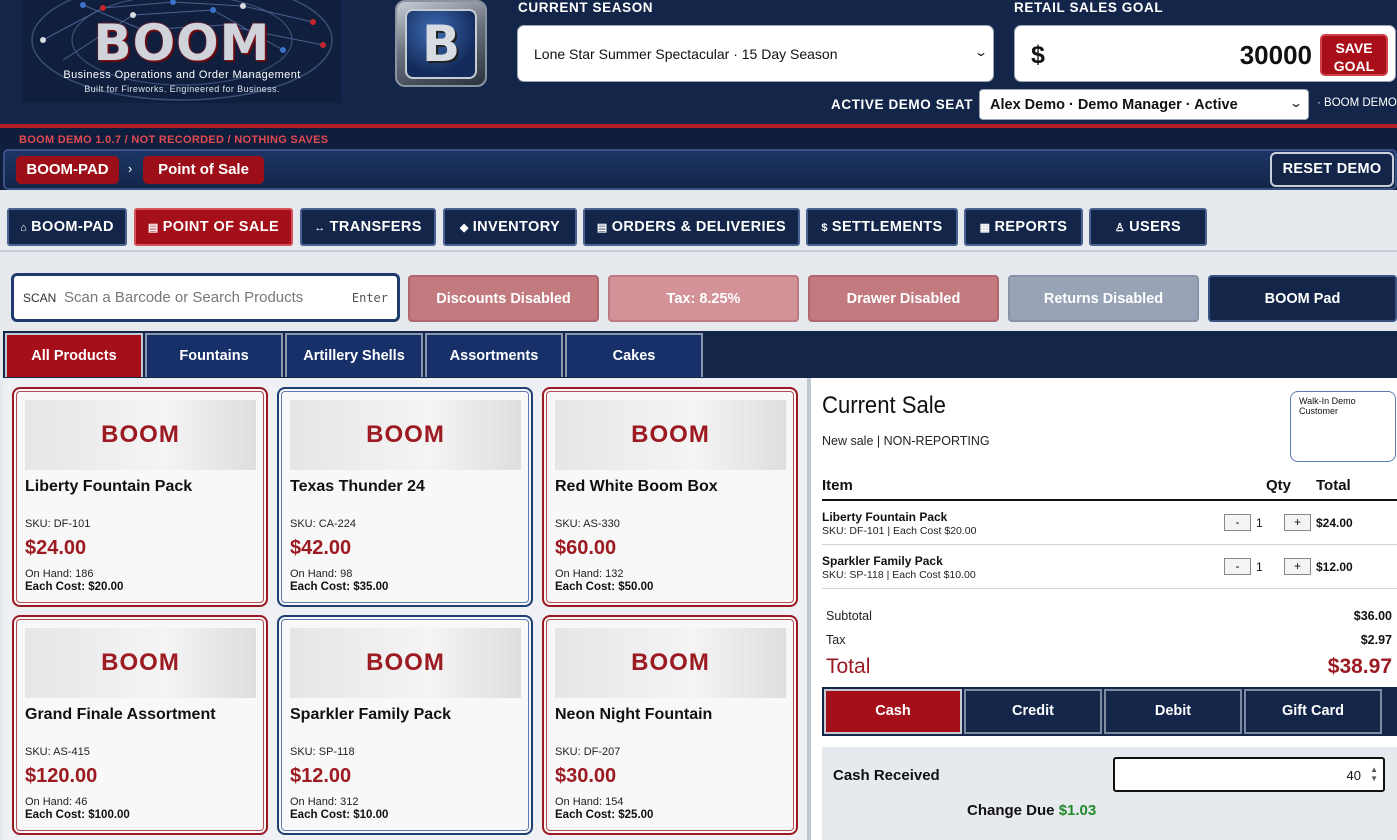 Image resolution: width=1397 pixels, height=840 pixels. I want to click on badge-letter: B, so click(441, 44).